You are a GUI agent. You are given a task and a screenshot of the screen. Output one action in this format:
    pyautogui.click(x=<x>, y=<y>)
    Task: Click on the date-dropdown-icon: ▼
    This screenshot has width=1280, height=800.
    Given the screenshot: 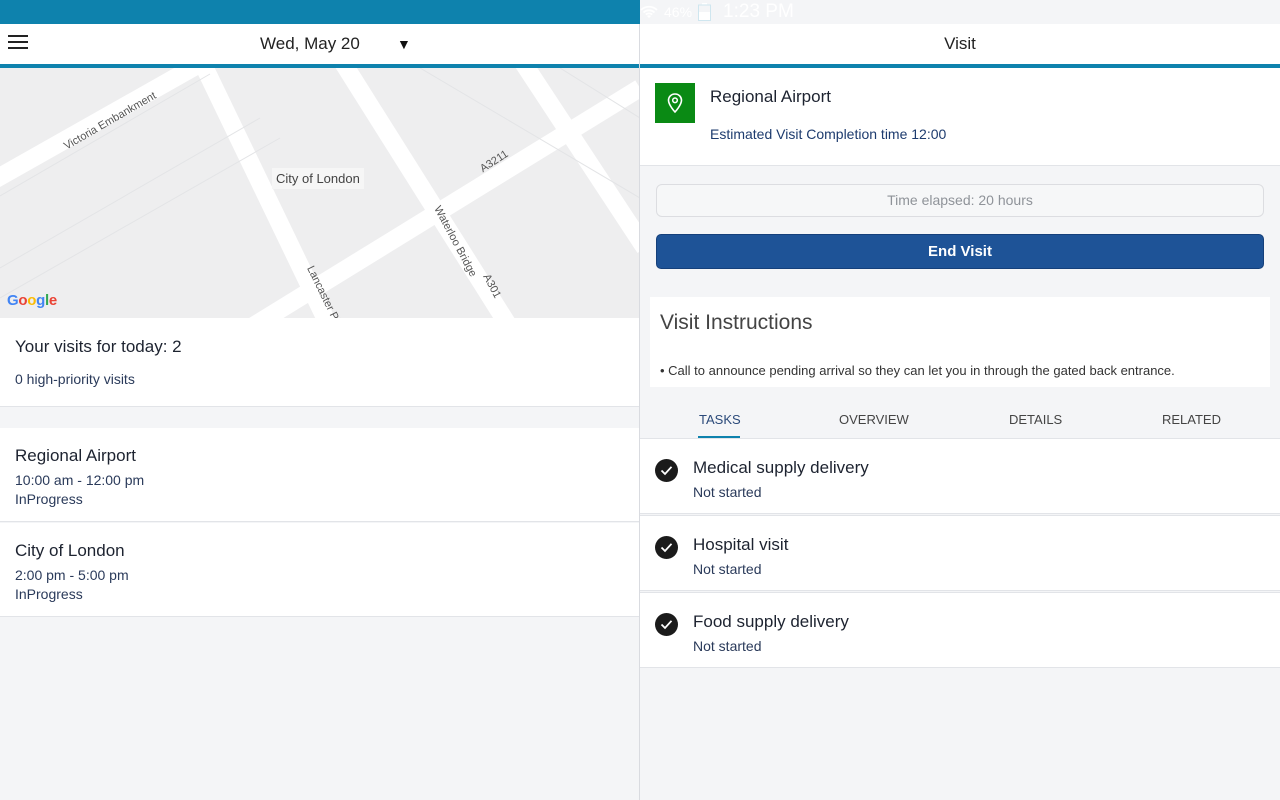 What is the action you would take?
    pyautogui.click(x=404, y=44)
    